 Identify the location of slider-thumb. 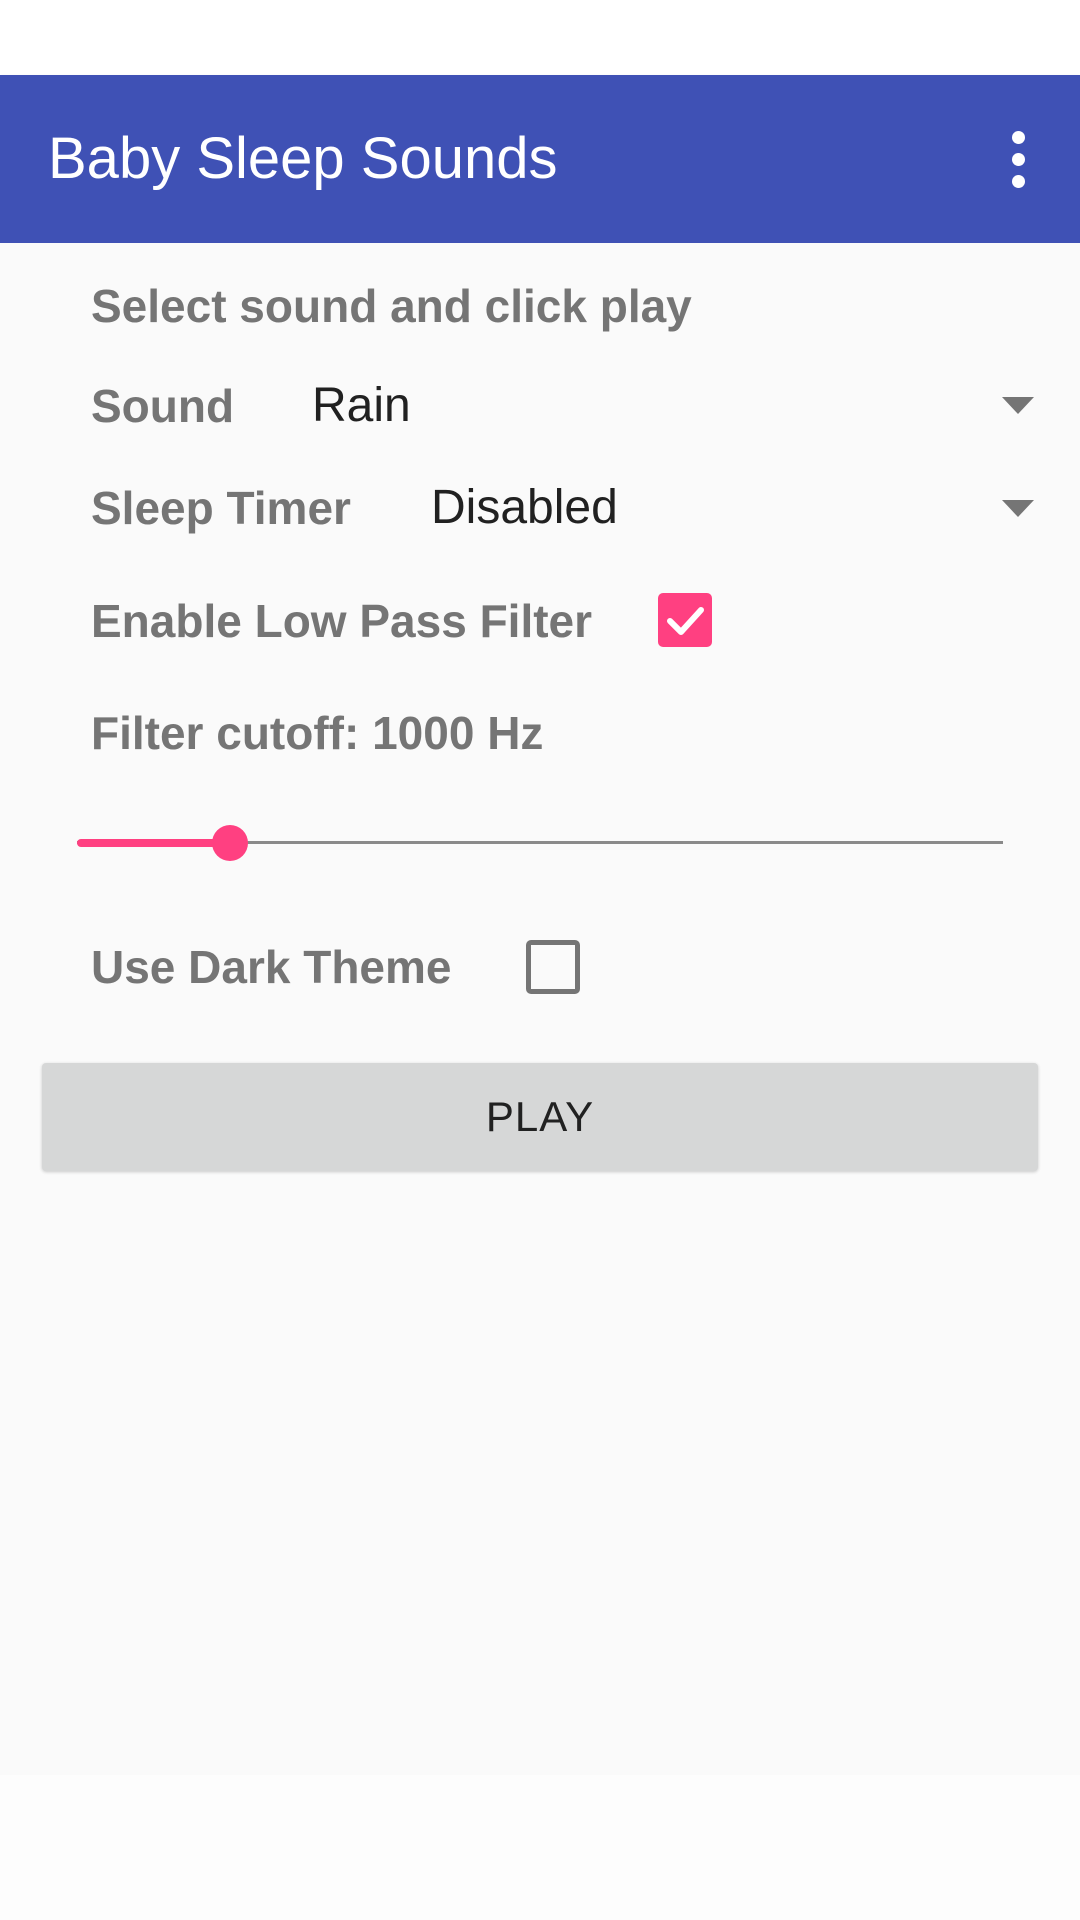
(230, 843).